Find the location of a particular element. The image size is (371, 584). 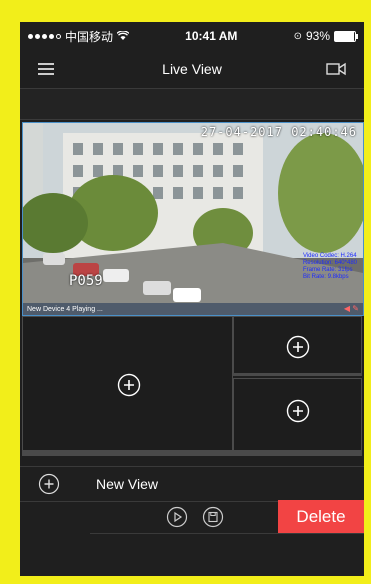

video-codec-line: Video Codec: H.264 is located at coordinates (329, 256).